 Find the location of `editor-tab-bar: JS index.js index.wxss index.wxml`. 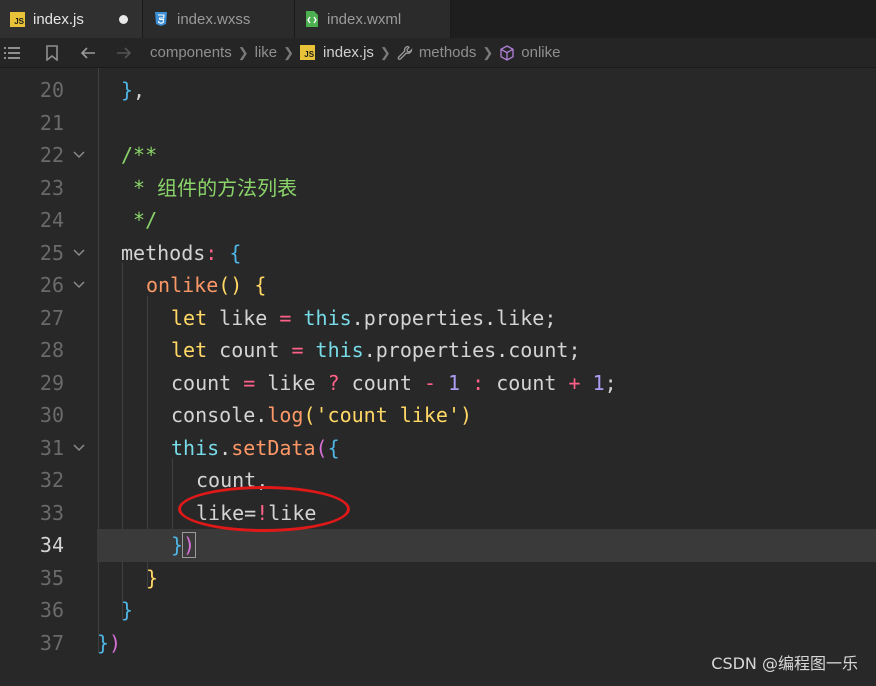

editor-tab-bar: JS index.js index.wxss index.wxml is located at coordinates (438, 19).